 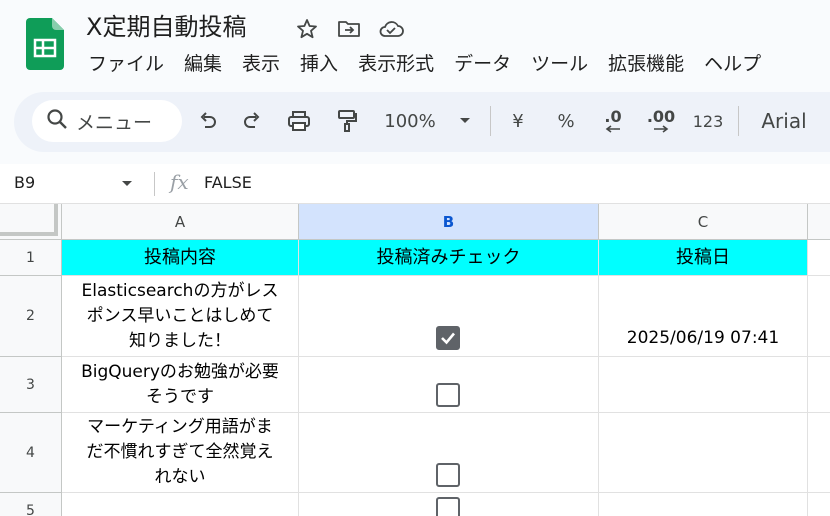 I want to click on document-title: X定期自動投稿, so click(x=166, y=27).